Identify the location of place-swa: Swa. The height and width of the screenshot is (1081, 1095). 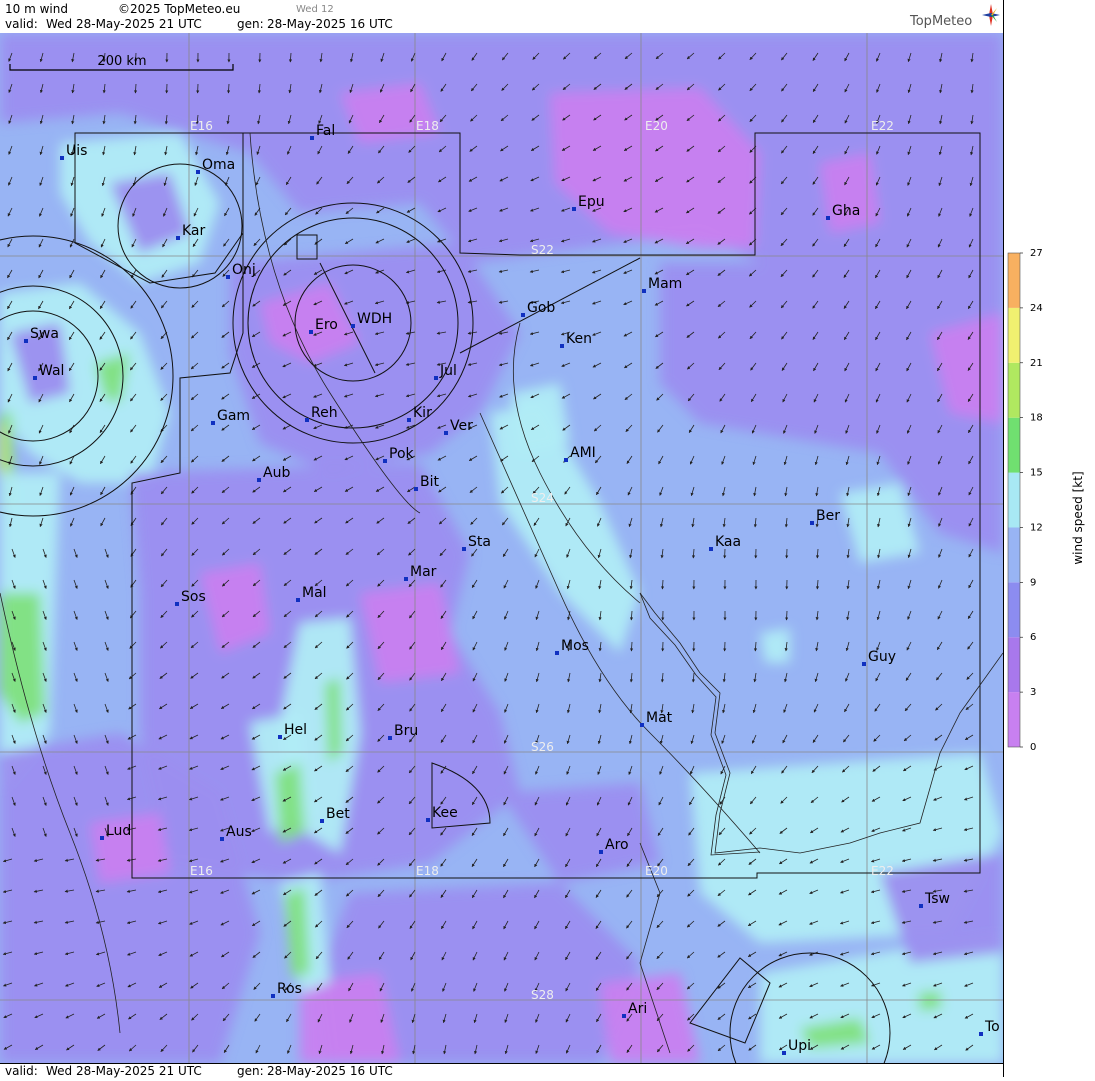
(41, 334).